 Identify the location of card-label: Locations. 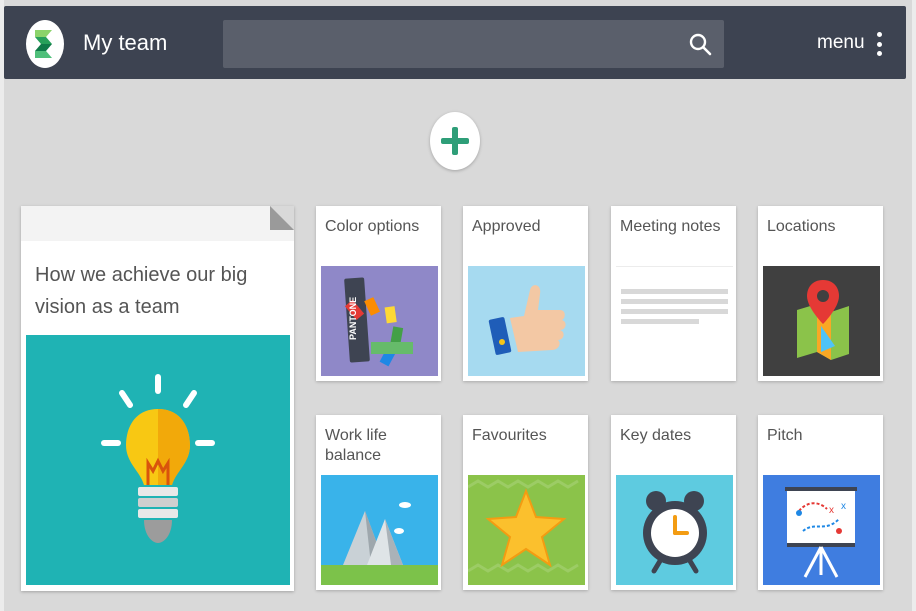
(801, 226).